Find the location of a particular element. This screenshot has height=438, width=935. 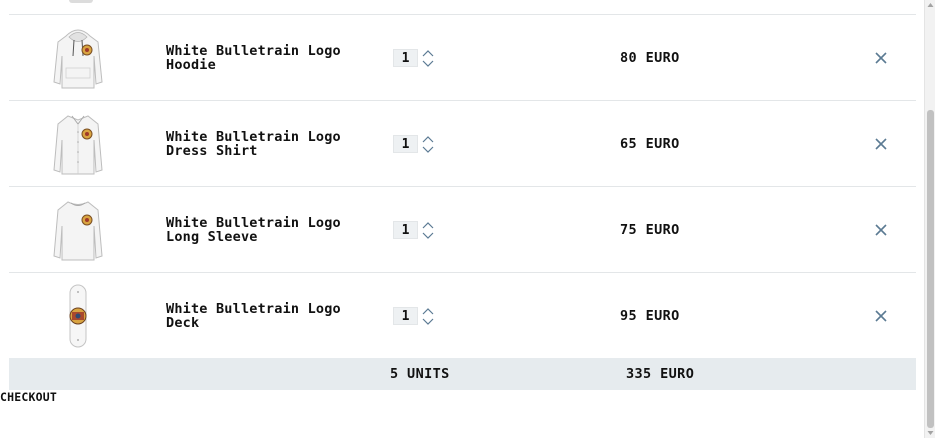

product-name: White Bulletrain Logo Deck is located at coordinates (253, 316).